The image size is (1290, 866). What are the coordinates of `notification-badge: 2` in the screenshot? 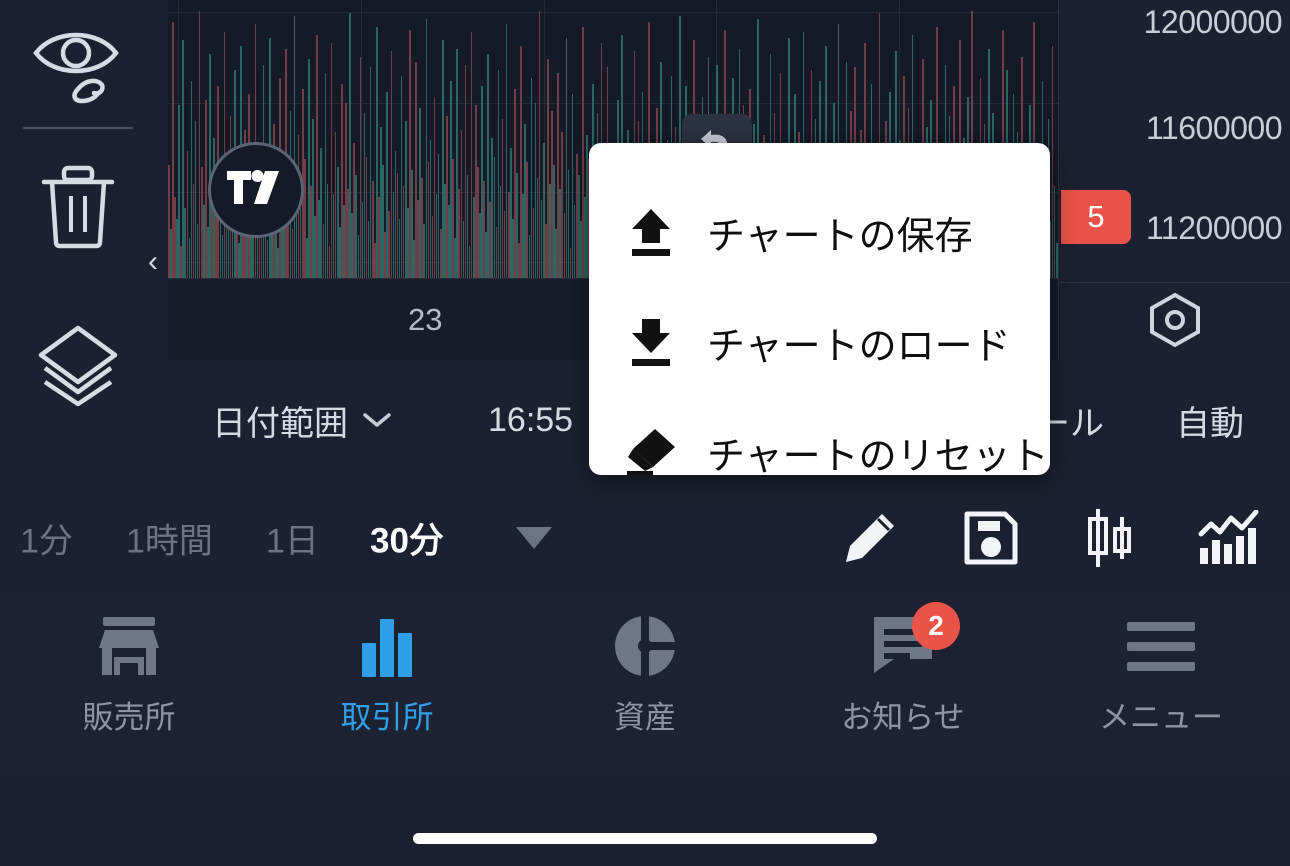 It's located at (936, 626).